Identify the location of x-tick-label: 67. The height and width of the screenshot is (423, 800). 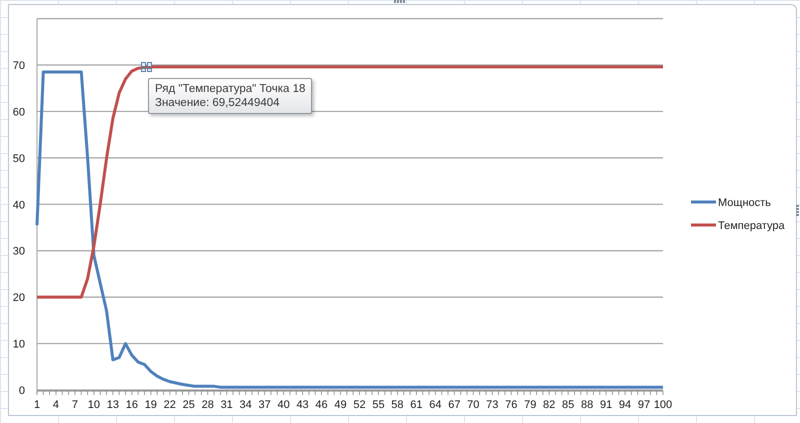
(454, 405).